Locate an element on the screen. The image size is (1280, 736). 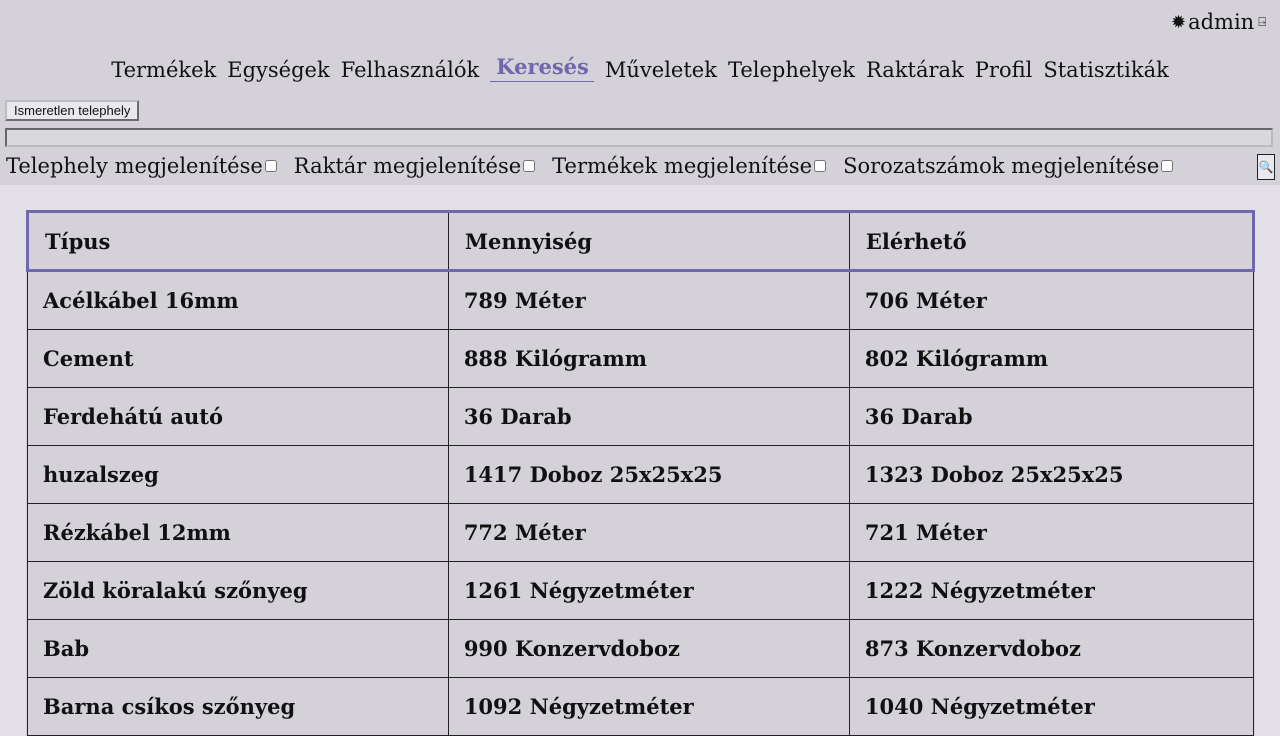
nav-item-1: Egységek is located at coordinates (278, 70).